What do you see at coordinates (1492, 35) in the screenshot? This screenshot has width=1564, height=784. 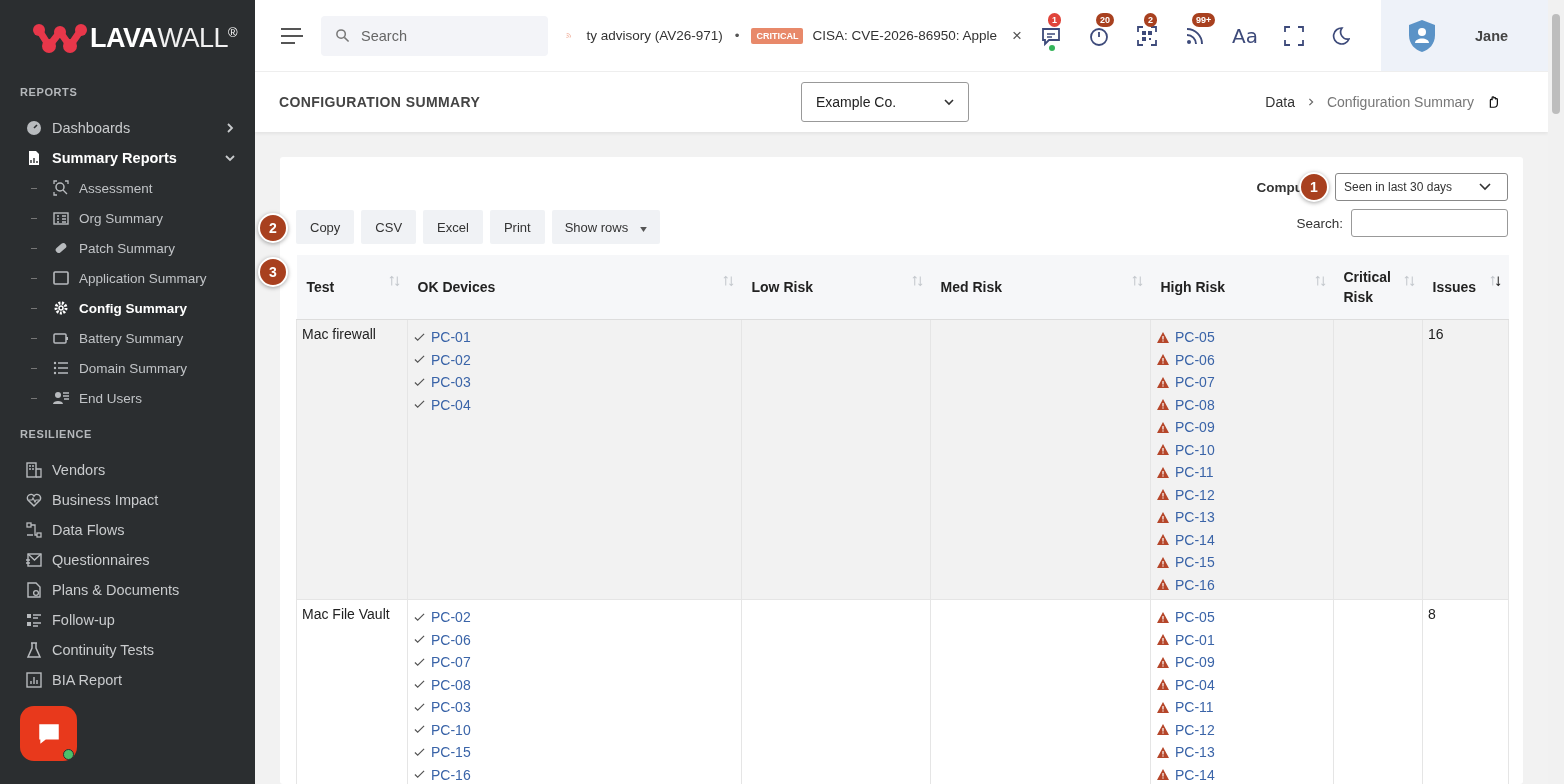 I see `user-name: Jane` at bounding box center [1492, 35].